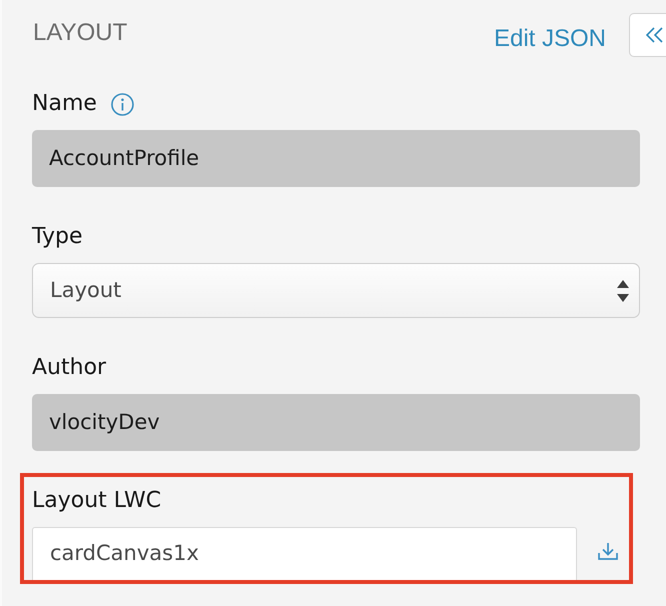 This screenshot has height=606, width=666. Describe the element at coordinates (80, 33) in the screenshot. I see `panel-title: LAYOUT` at that location.